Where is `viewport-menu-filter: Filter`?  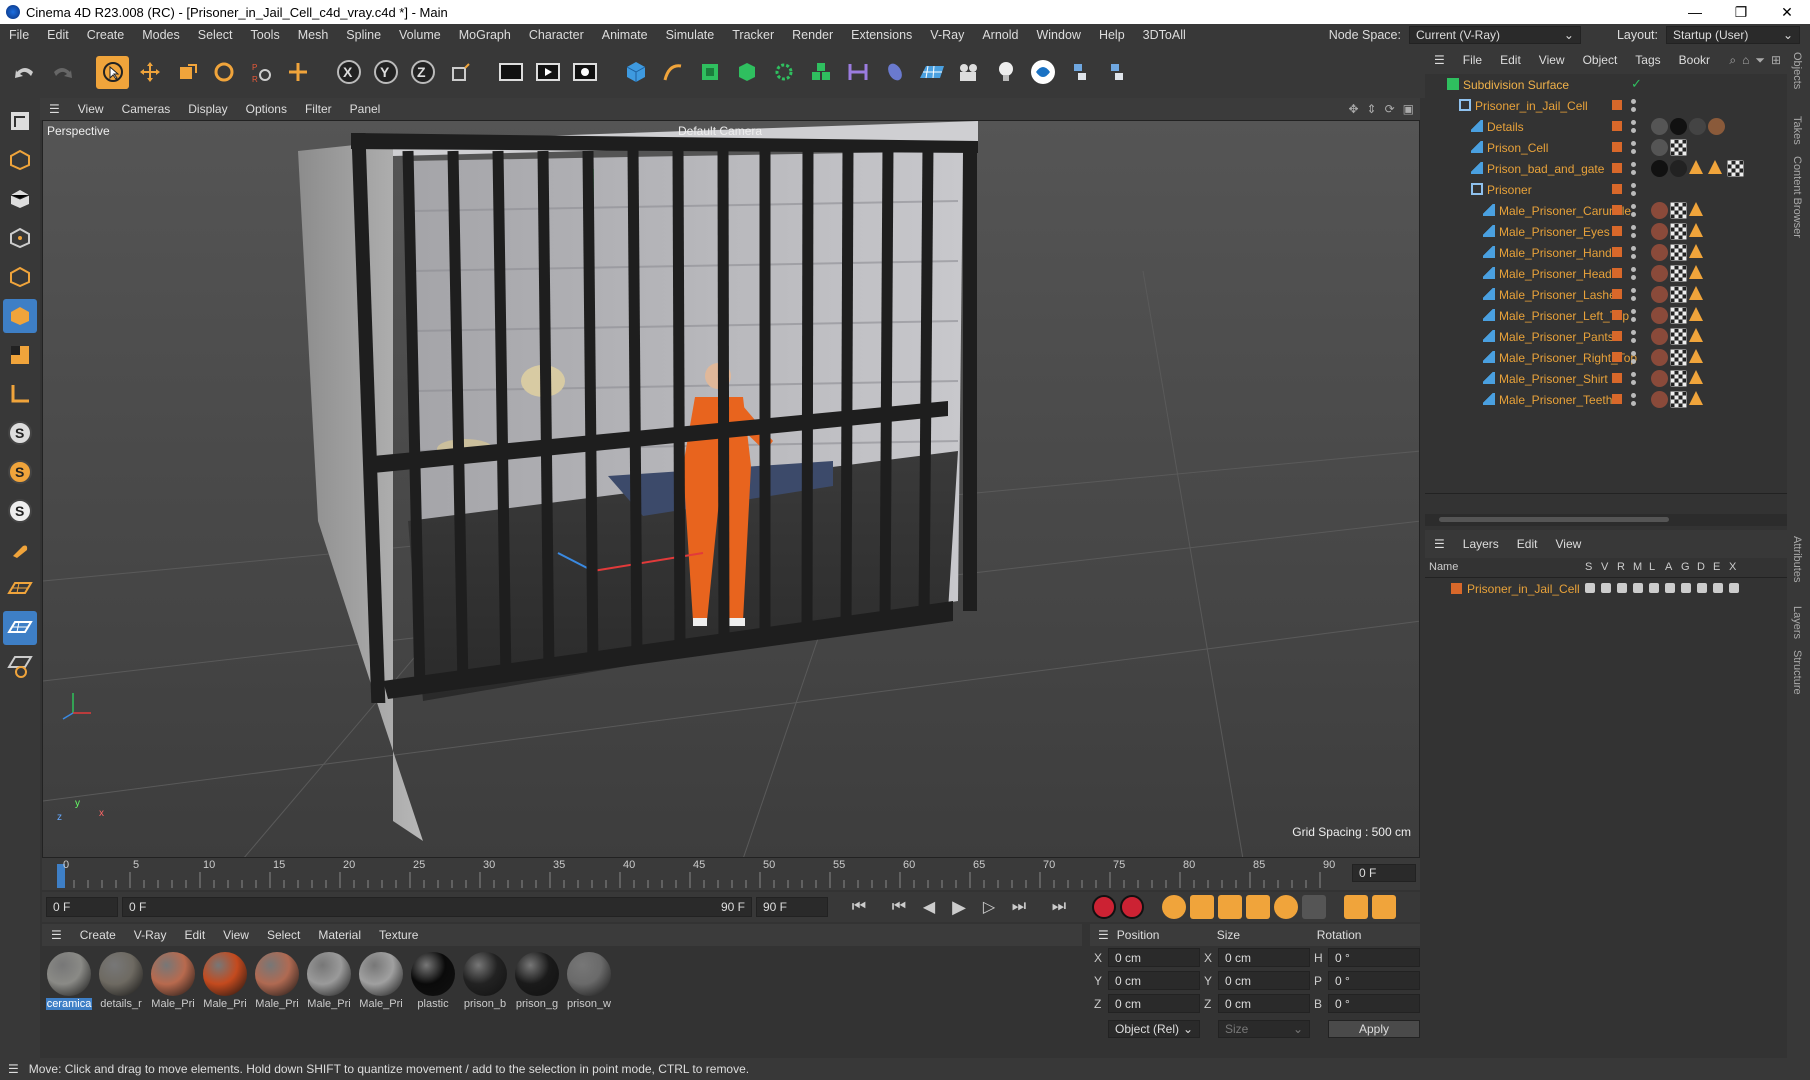
viewport-menu-filter: Filter is located at coordinates (318, 109).